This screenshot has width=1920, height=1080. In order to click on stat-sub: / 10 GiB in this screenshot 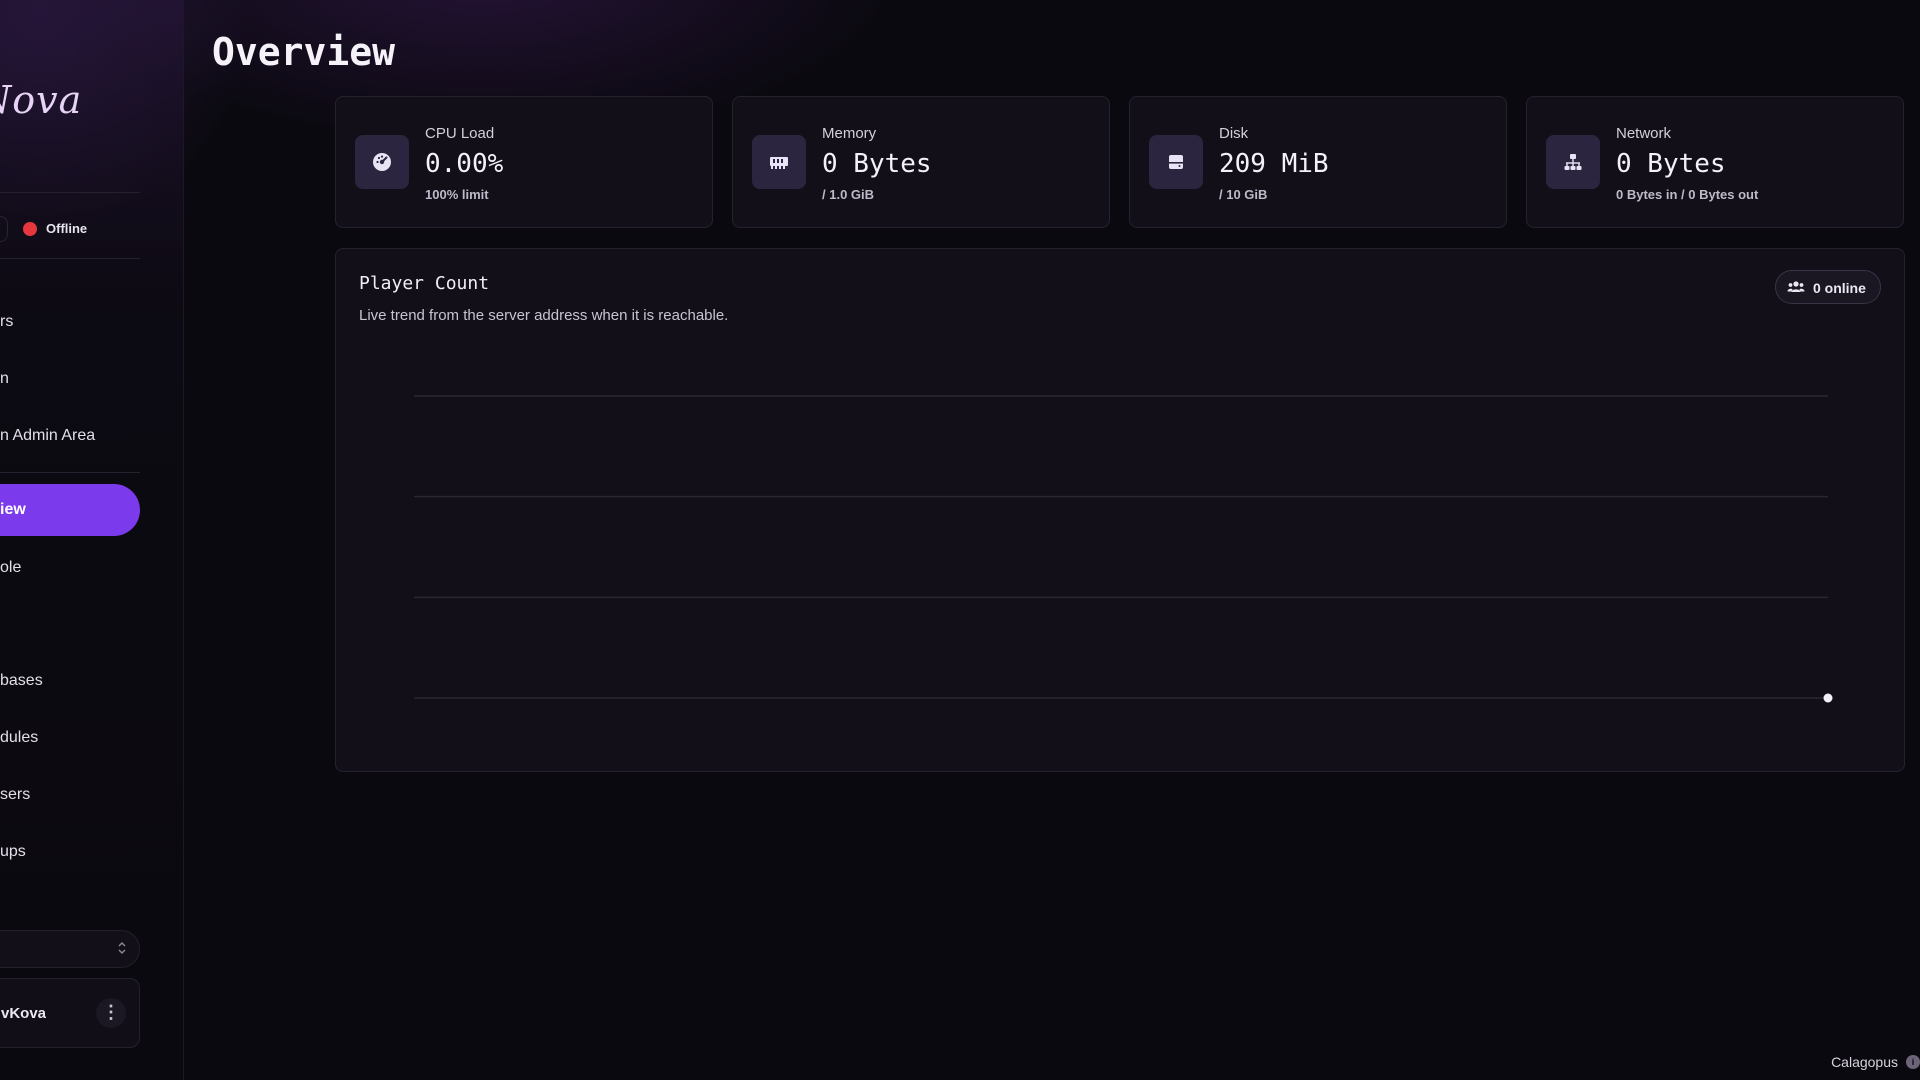, I will do `click(1243, 194)`.